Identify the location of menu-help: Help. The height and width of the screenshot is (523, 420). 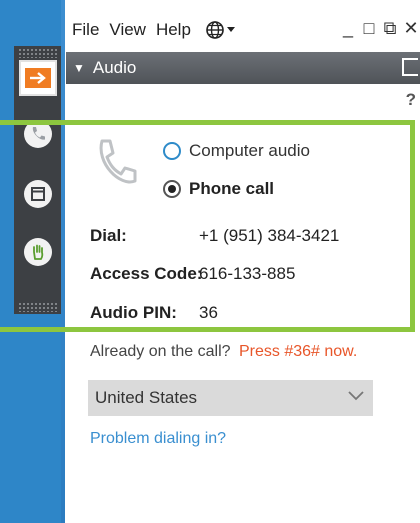
(173, 30).